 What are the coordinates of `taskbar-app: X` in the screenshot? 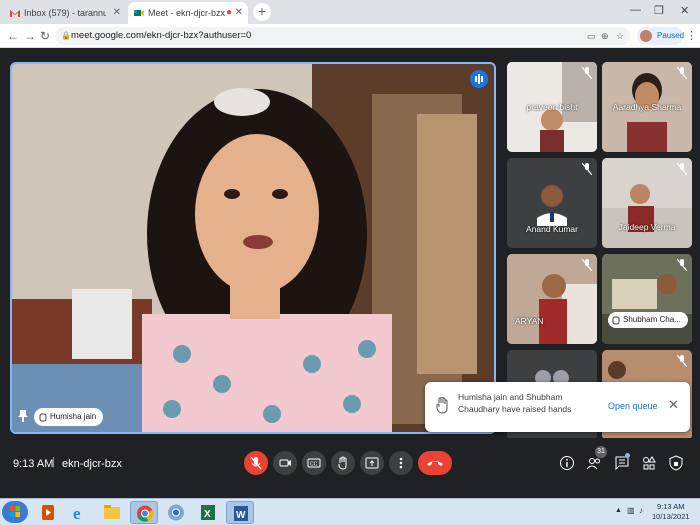 It's located at (208, 512).